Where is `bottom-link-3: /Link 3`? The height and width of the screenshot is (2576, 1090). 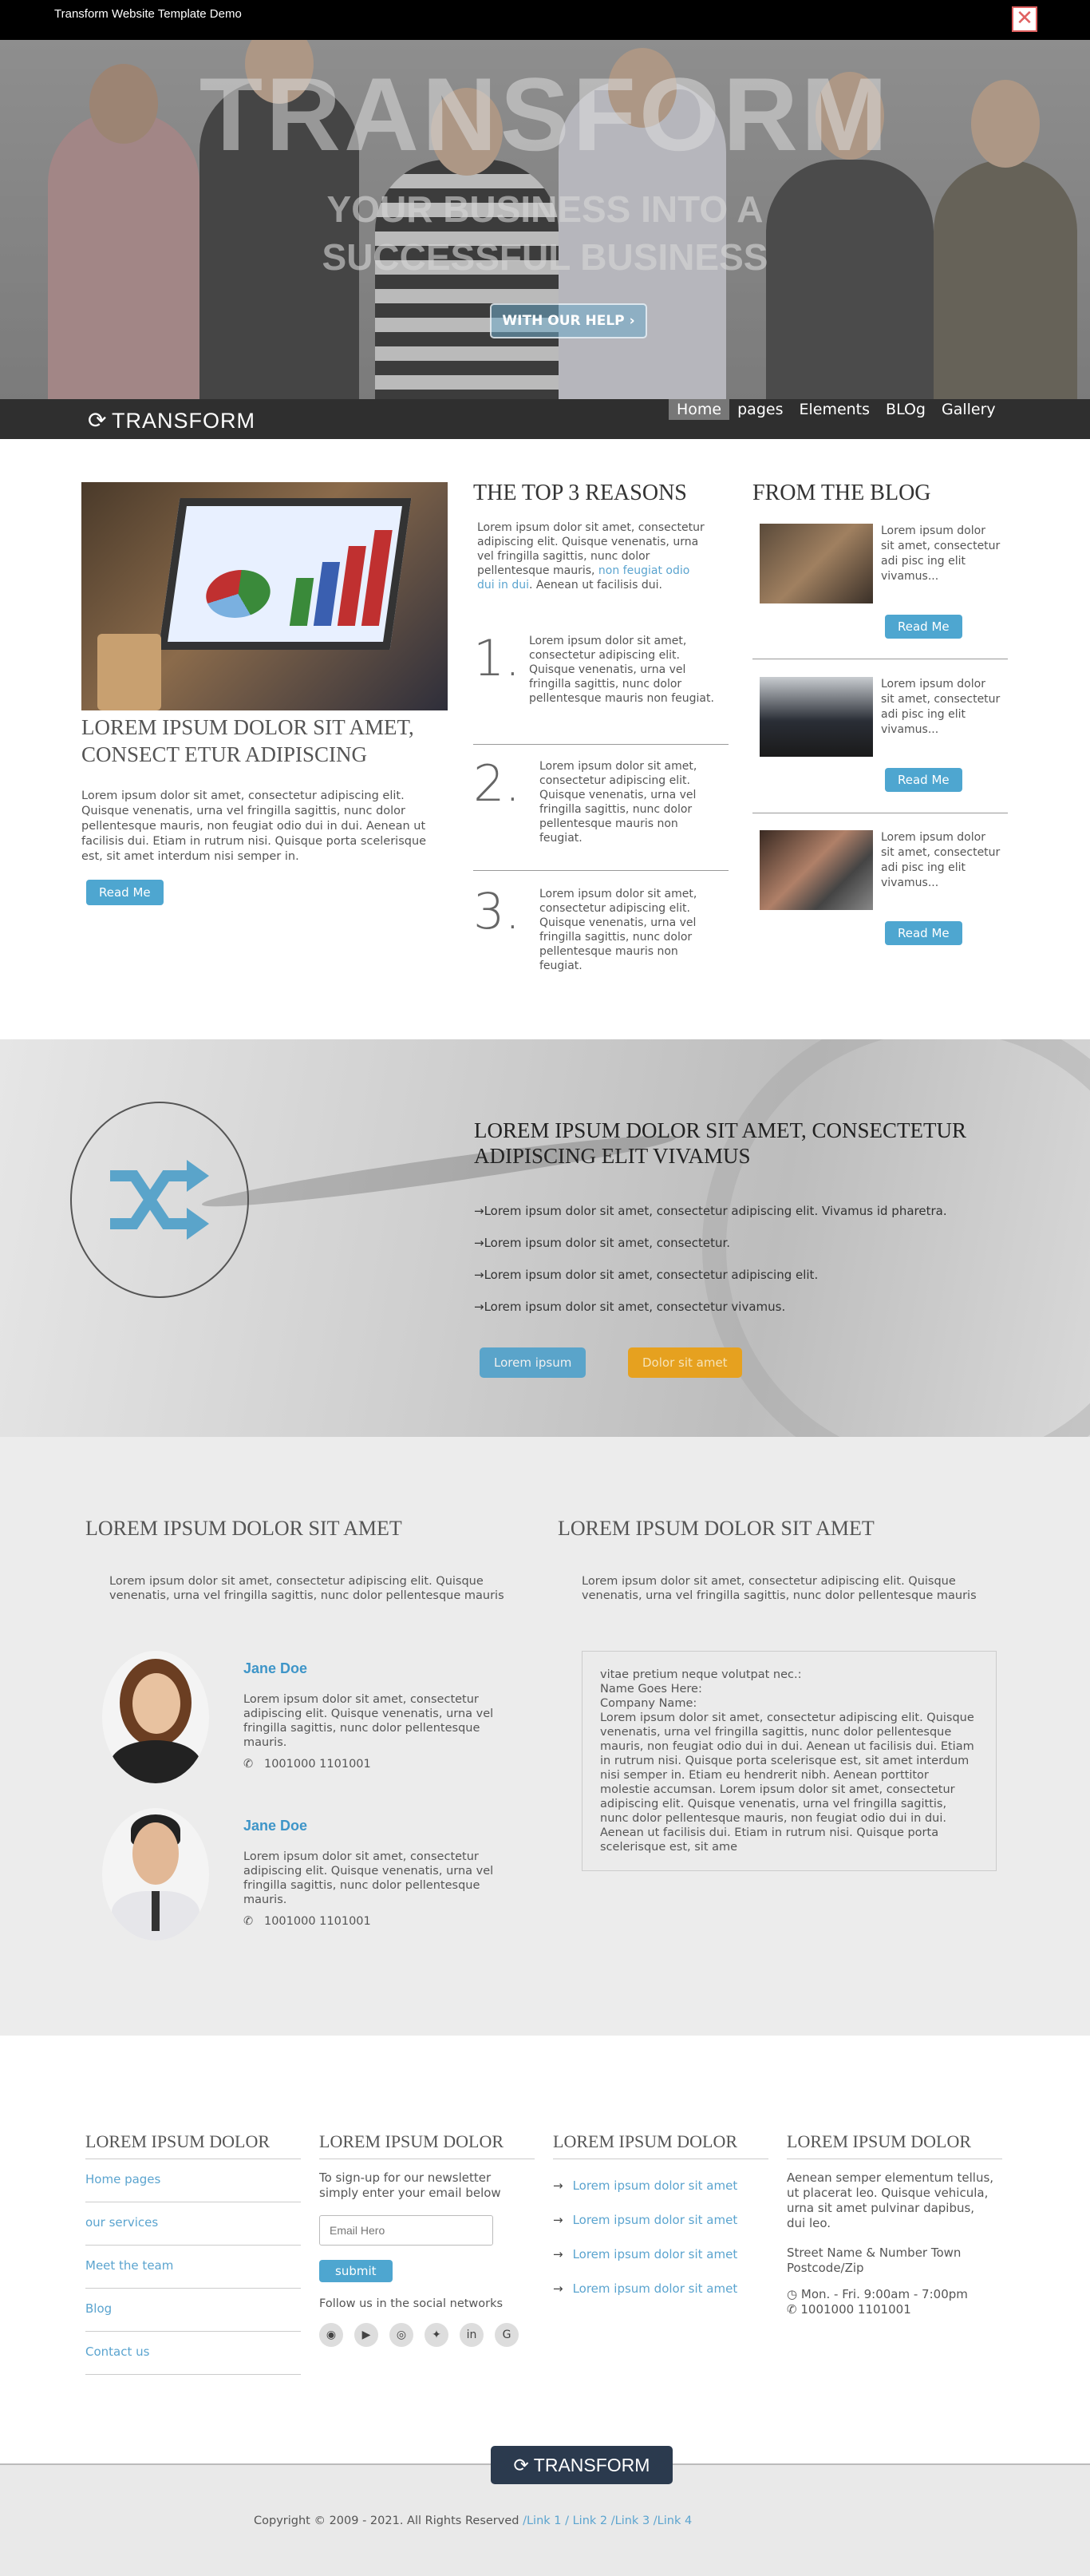 bottom-link-3: /Link 3 is located at coordinates (630, 2521).